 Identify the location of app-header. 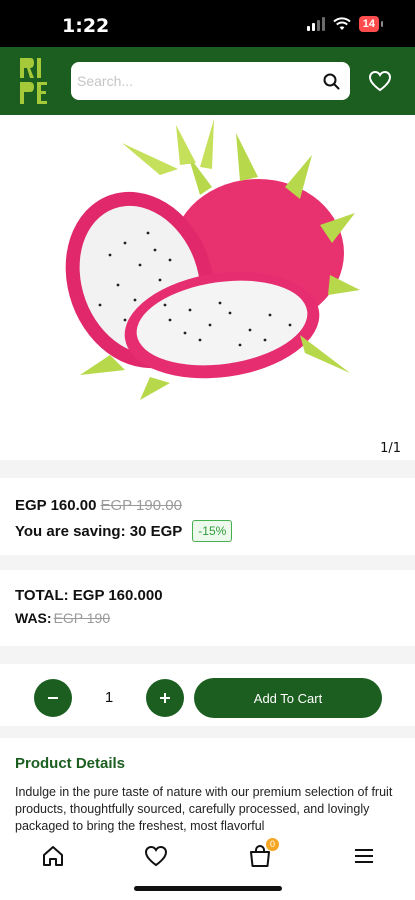
(207, 81).